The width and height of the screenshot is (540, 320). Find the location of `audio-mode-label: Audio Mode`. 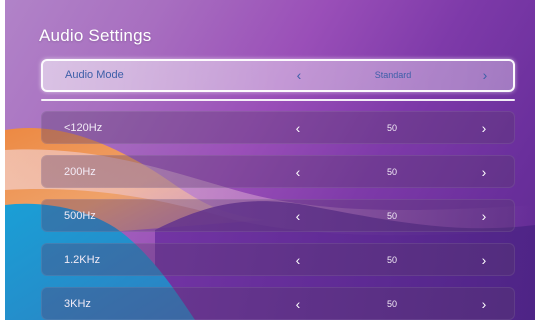

audio-mode-label: Audio Mode is located at coordinates (94, 75).